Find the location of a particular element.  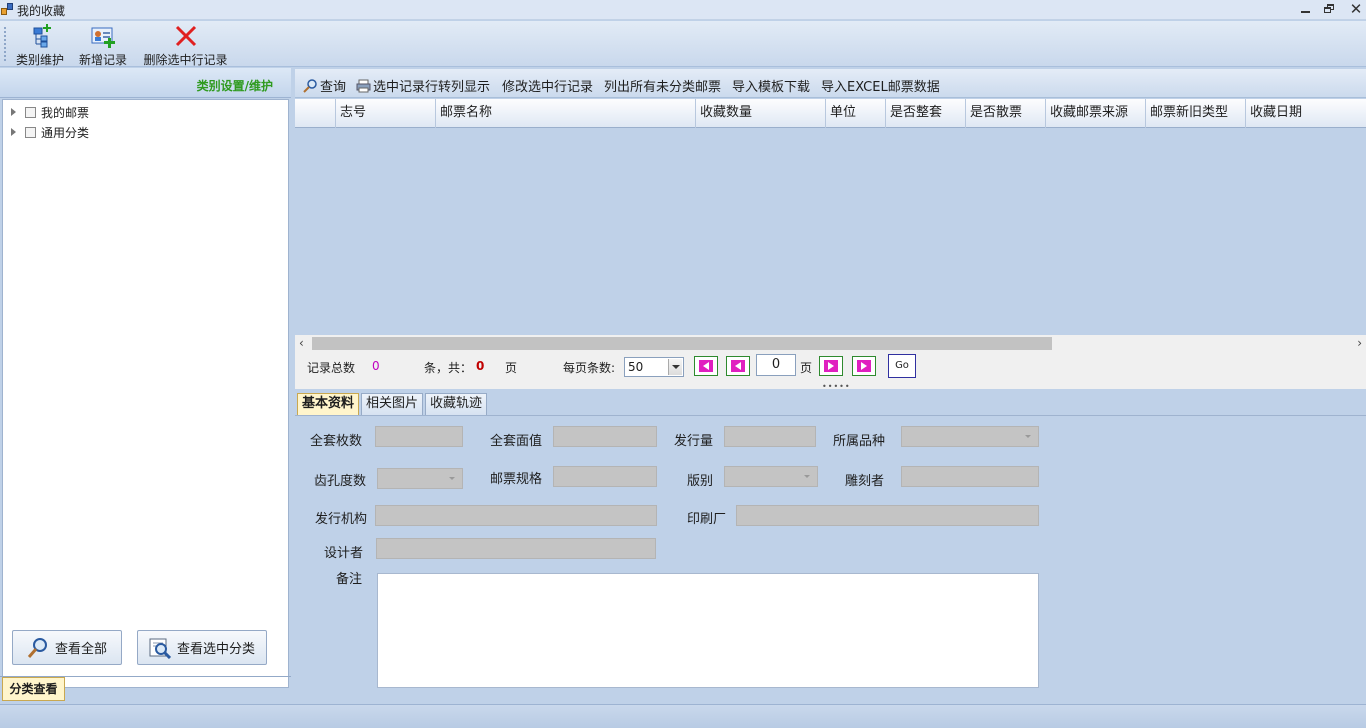

edit-selected-label: 修改选中行记录 is located at coordinates (548, 87).